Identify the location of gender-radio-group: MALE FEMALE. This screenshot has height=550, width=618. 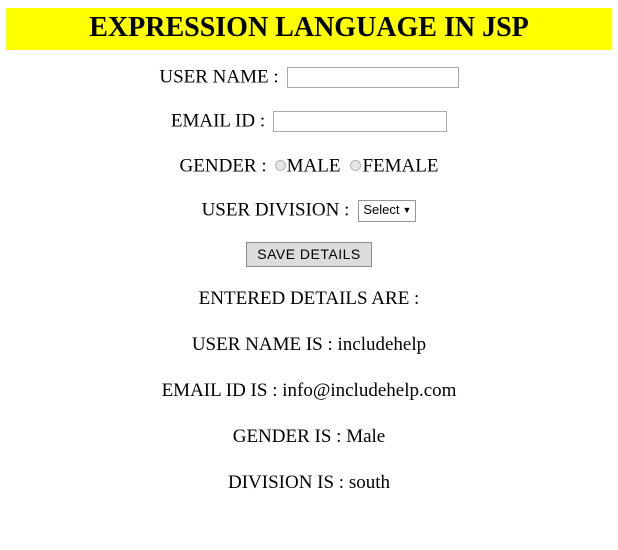
(354, 166).